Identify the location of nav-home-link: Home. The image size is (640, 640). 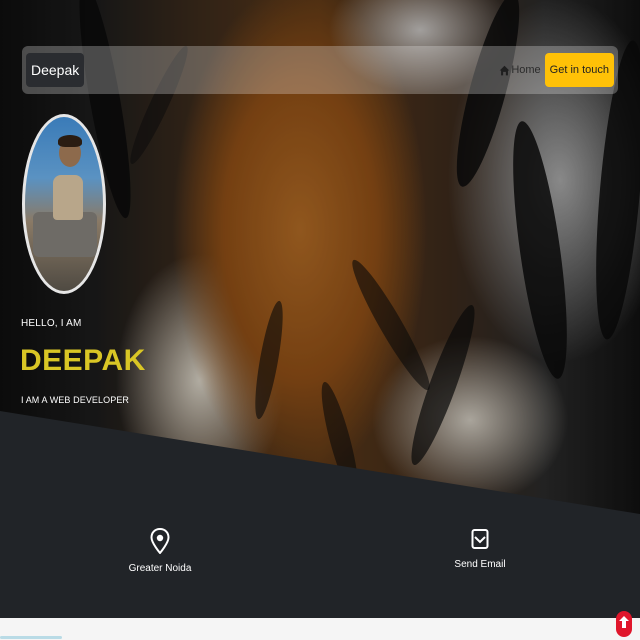
(520, 70).